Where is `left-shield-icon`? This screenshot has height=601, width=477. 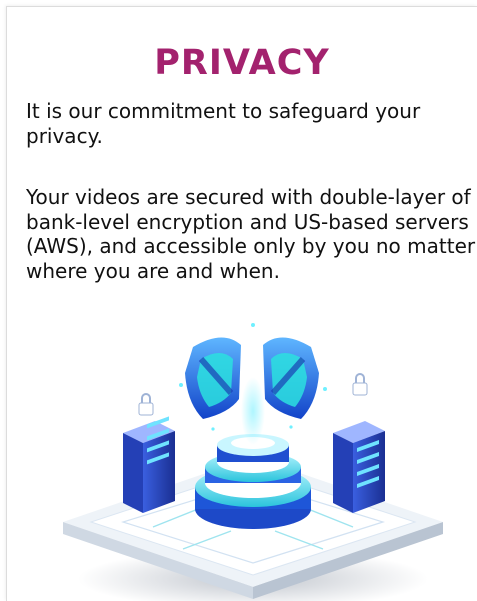
left-shield-icon is located at coordinates (213, 378).